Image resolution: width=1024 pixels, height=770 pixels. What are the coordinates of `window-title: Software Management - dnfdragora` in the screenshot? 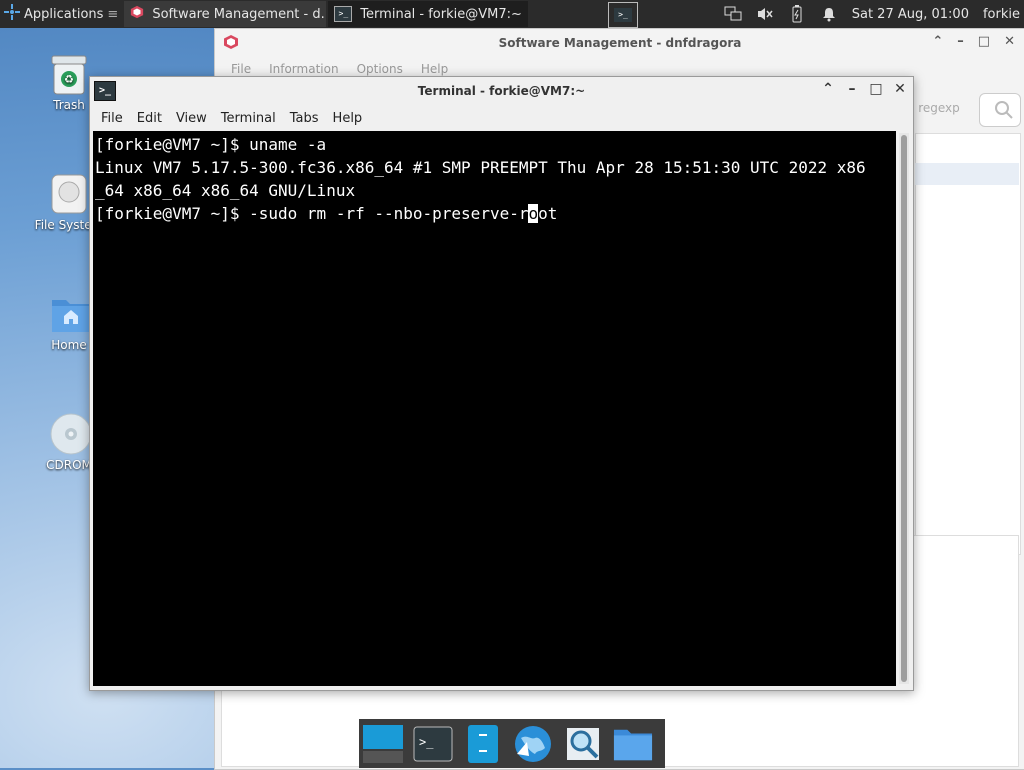 It's located at (620, 43).